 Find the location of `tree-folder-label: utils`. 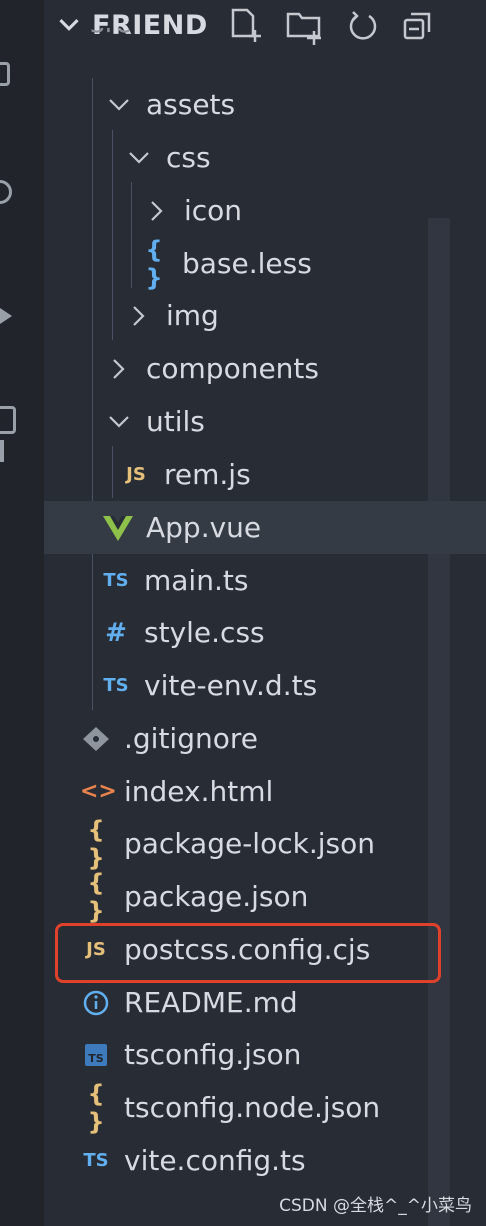

tree-folder-label: utils is located at coordinates (175, 421).